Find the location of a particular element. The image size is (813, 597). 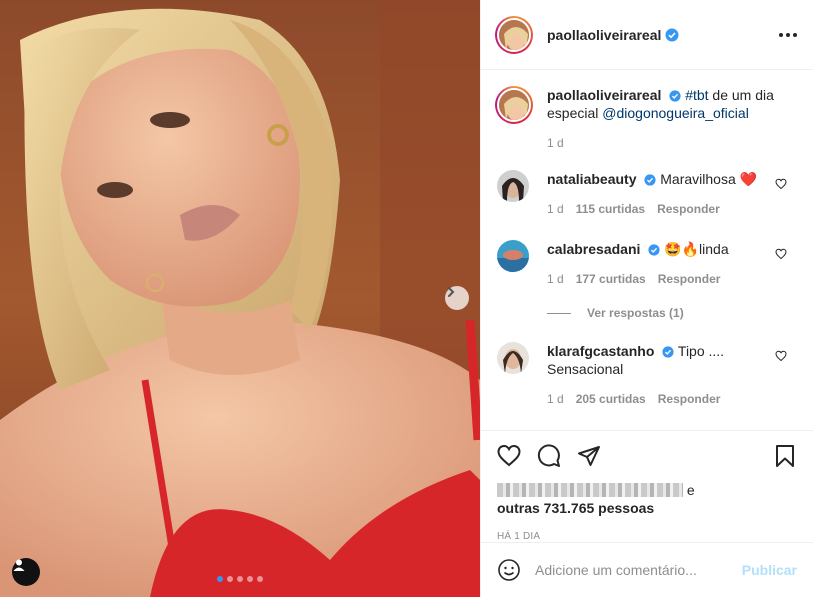

add-comment-bar: Publicar is located at coordinates (647, 569).